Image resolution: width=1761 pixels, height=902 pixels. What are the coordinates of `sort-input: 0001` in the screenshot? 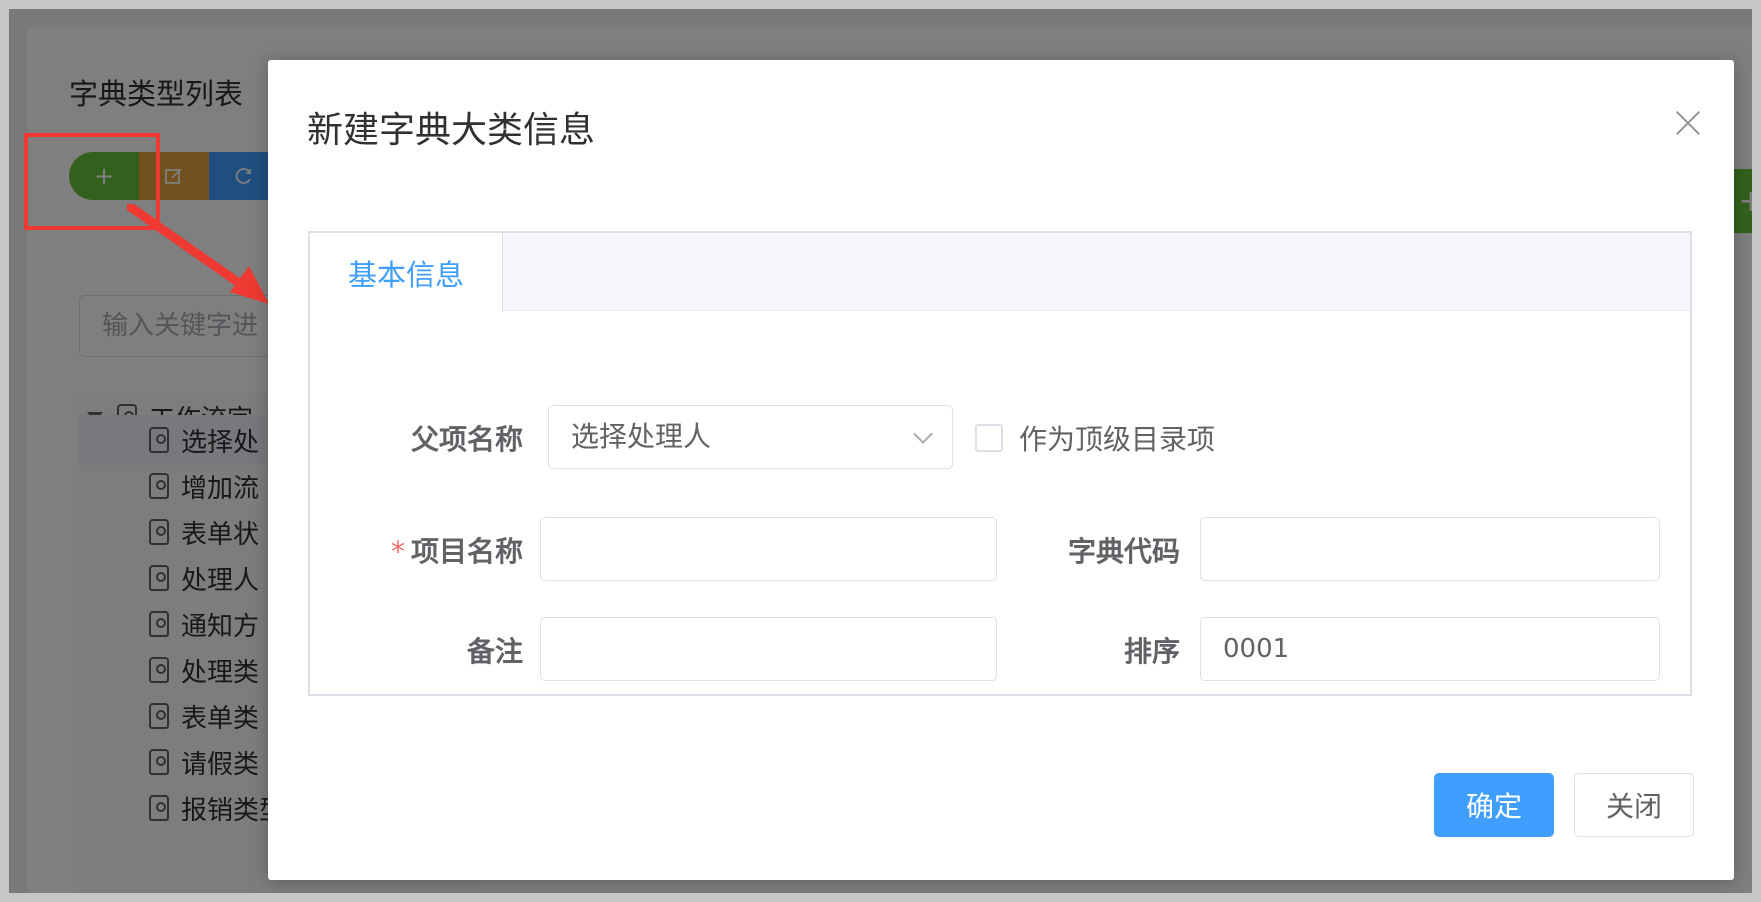 It's located at (1430, 649).